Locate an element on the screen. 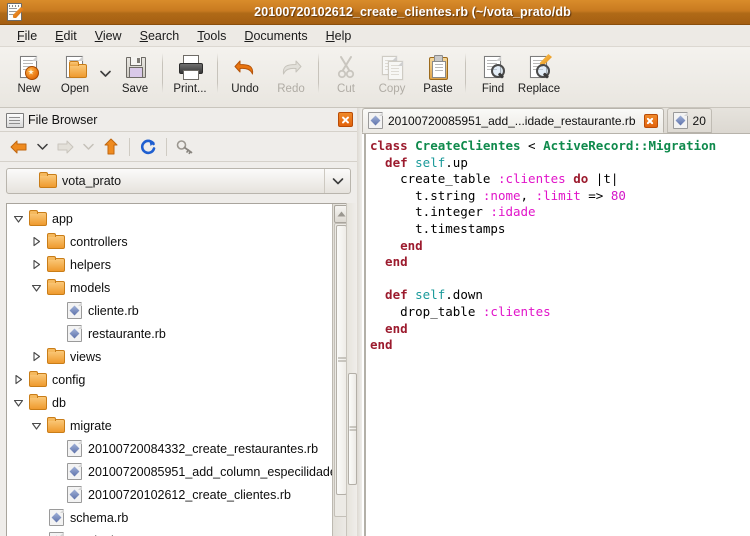  triangle-down-icon is located at coordinates (18, 219).